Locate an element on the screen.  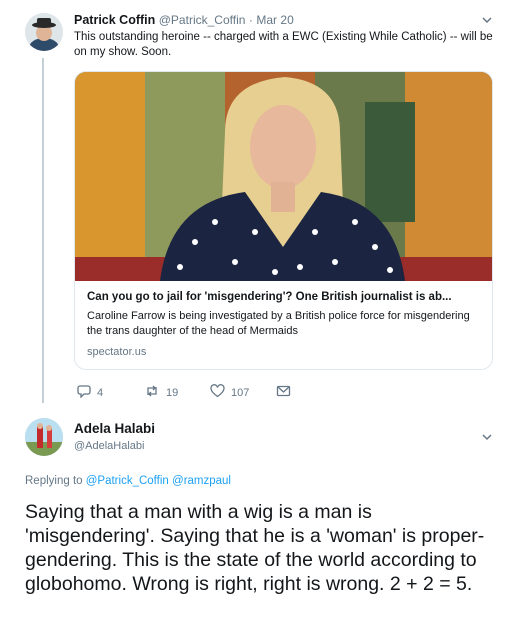
tweet-header: Patrick Coffin @Patrick_Coffin · Mar 20 is located at coordinates (184, 20).